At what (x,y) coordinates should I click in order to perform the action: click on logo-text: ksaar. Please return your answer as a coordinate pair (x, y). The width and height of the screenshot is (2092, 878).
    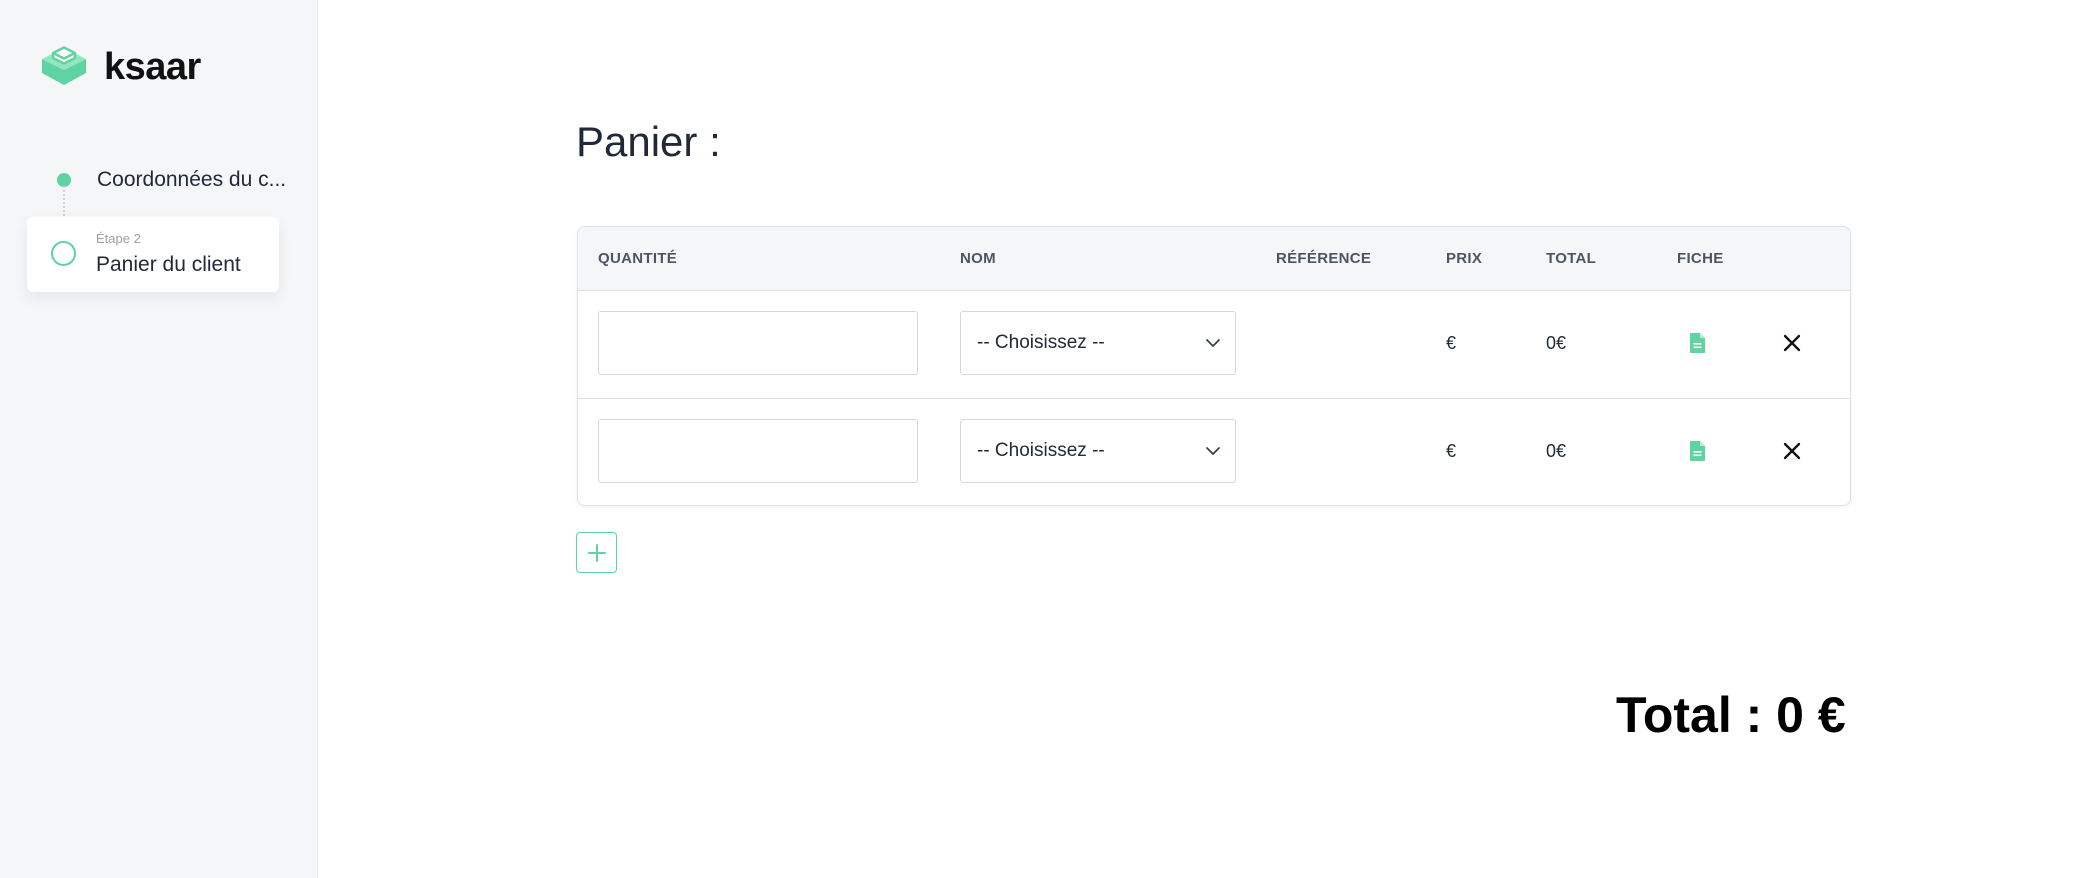
    Looking at the image, I should click on (152, 67).